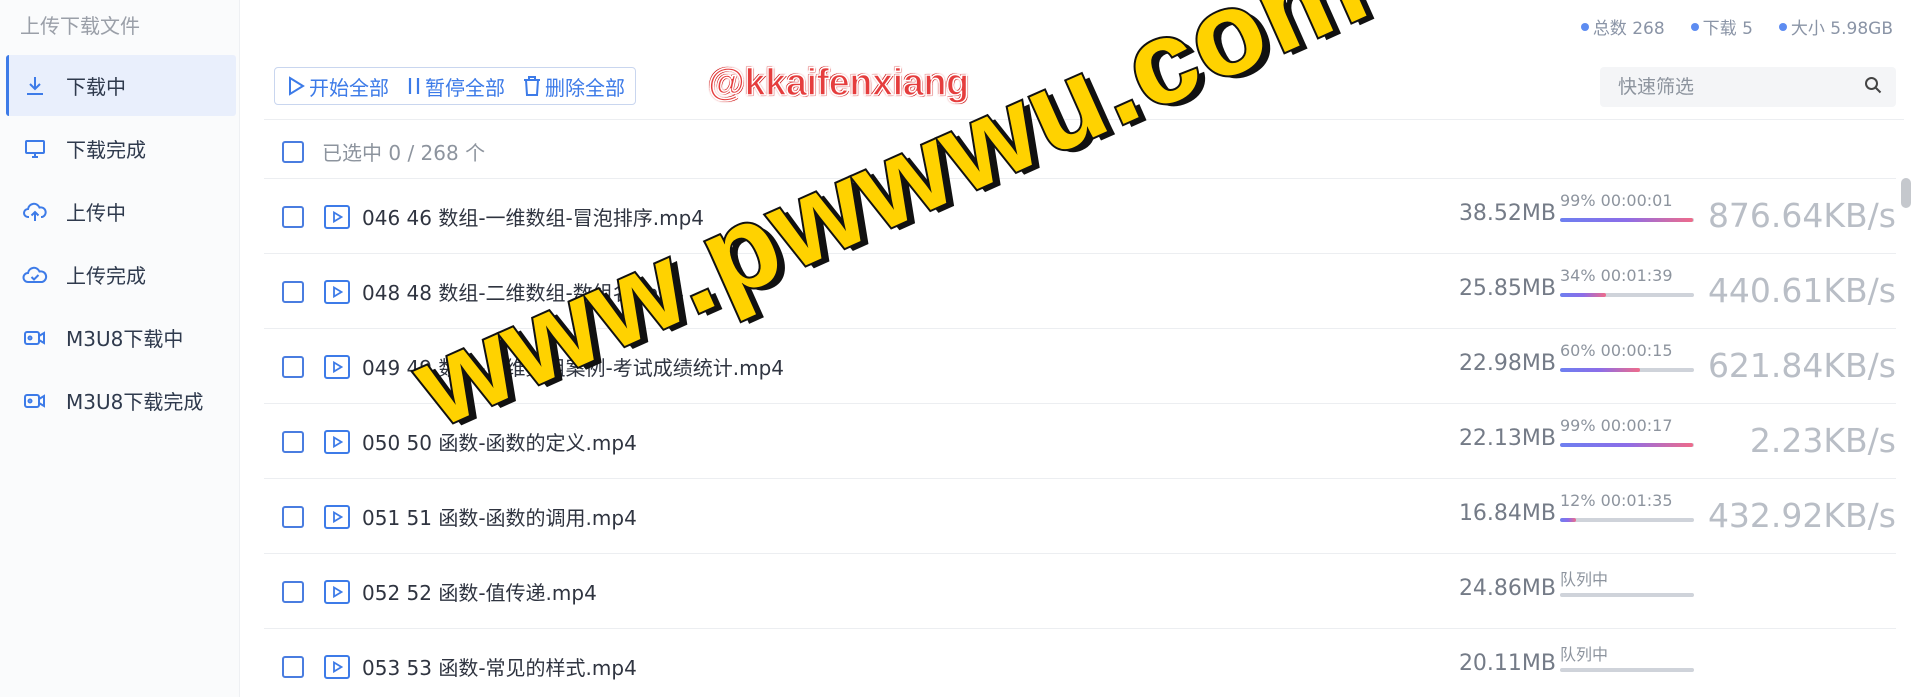 Image resolution: width=1911 pixels, height=697 pixels. What do you see at coordinates (1801, 365) in the screenshot?
I see `download-speed: 621.84KB/s` at bounding box center [1801, 365].